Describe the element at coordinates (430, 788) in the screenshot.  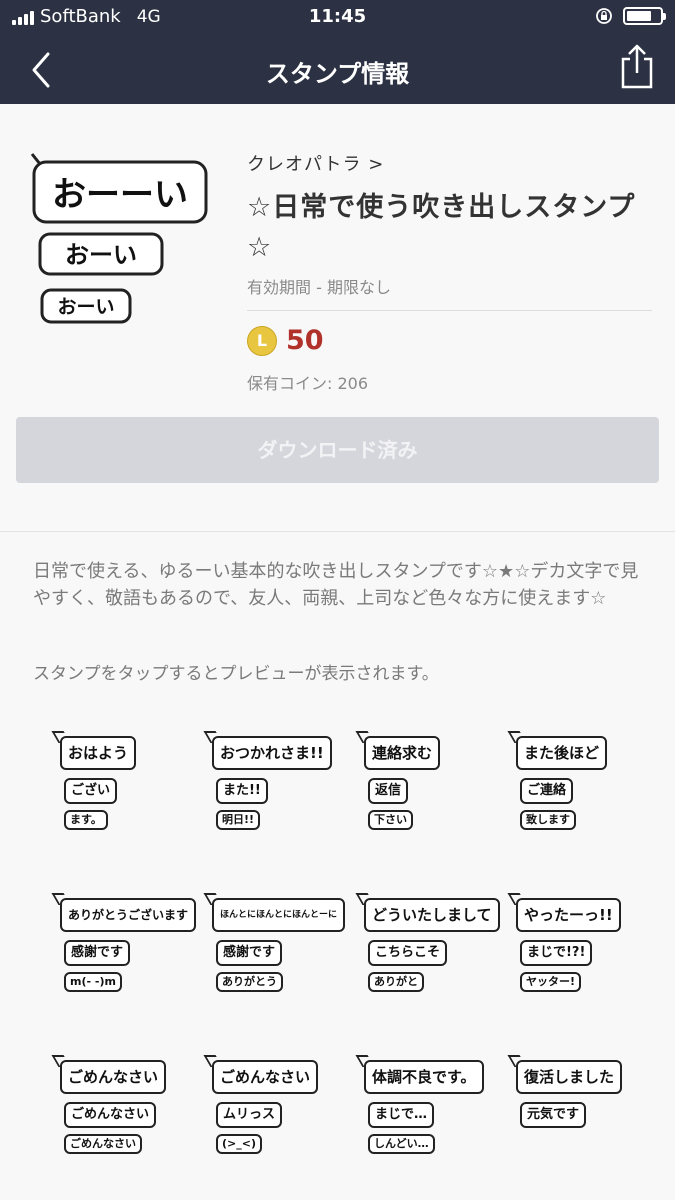
I see `sticker-item: 連絡求む返信下さい` at that location.